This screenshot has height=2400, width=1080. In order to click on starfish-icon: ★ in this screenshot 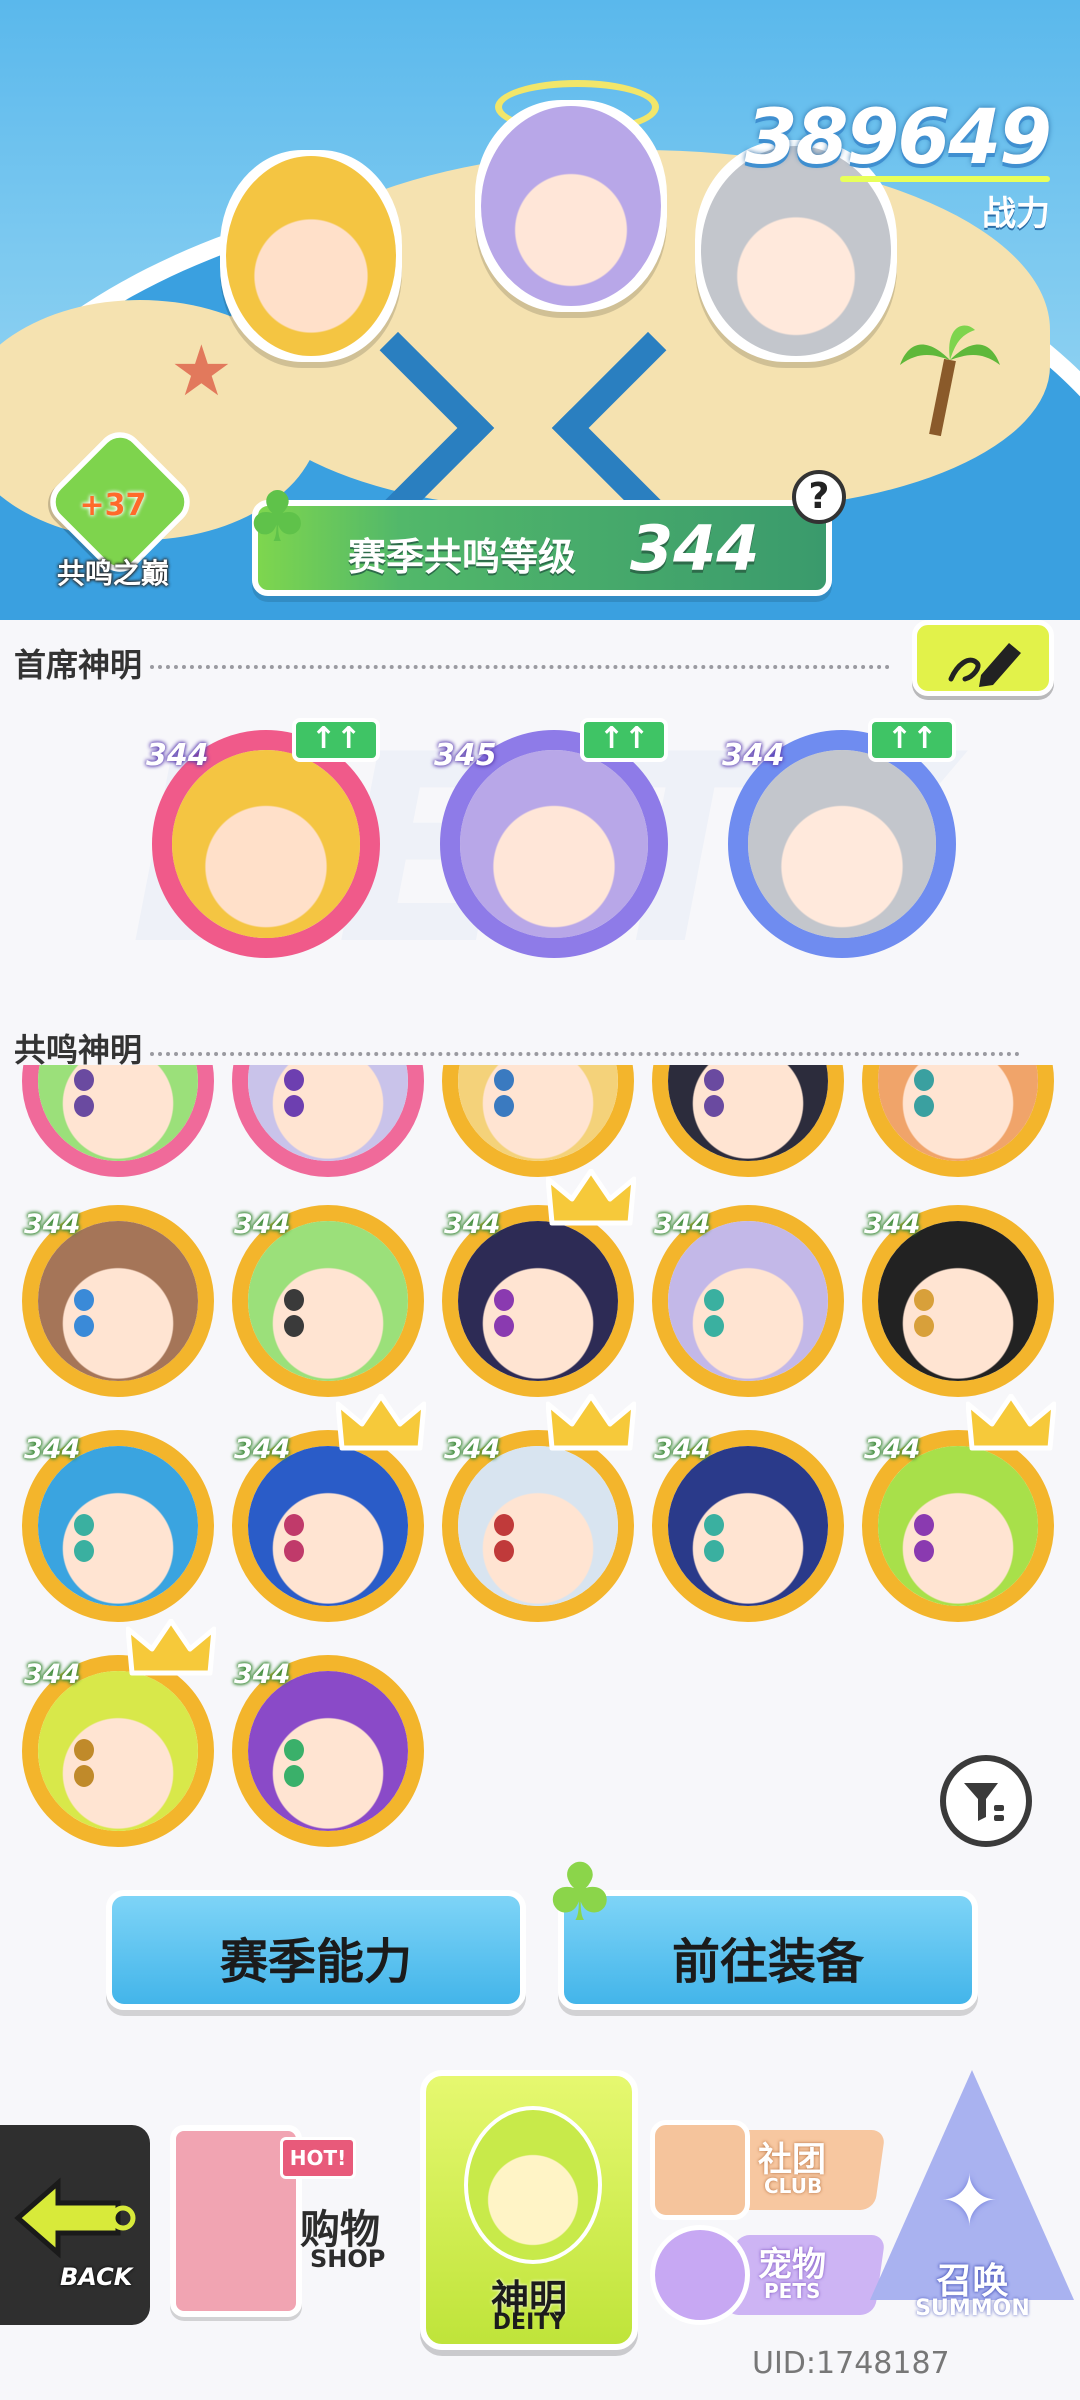, I will do `click(201, 371)`.